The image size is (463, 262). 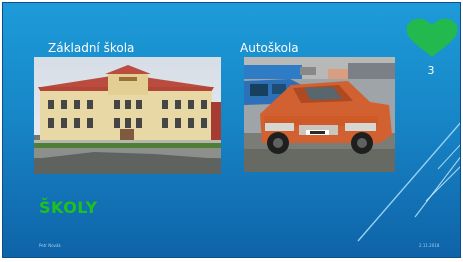 What do you see at coordinates (432, 38) in the screenshot?
I see `heart-icon` at bounding box center [432, 38].